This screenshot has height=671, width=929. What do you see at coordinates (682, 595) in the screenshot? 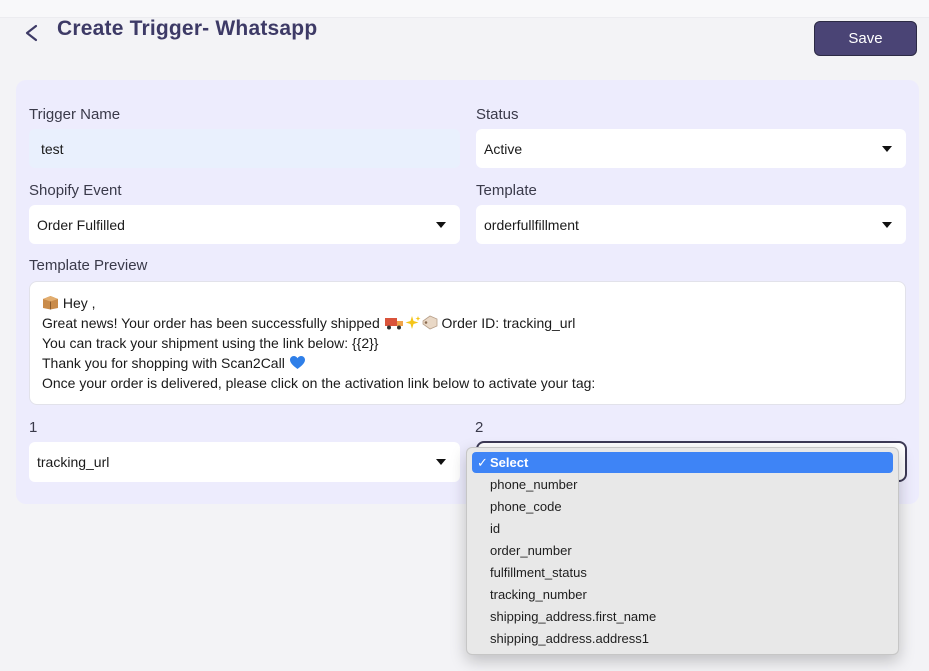
I see `dropdown-option: tracking_number` at bounding box center [682, 595].